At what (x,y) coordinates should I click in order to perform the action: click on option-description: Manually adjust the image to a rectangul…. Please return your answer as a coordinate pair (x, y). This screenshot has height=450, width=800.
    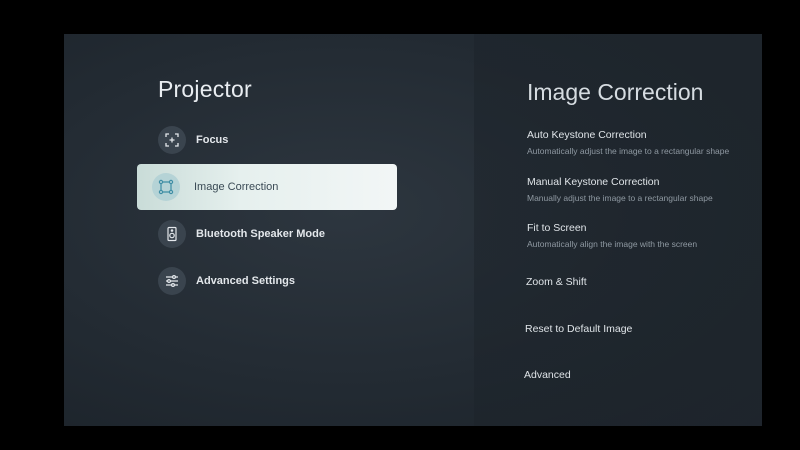
    Looking at the image, I should click on (620, 198).